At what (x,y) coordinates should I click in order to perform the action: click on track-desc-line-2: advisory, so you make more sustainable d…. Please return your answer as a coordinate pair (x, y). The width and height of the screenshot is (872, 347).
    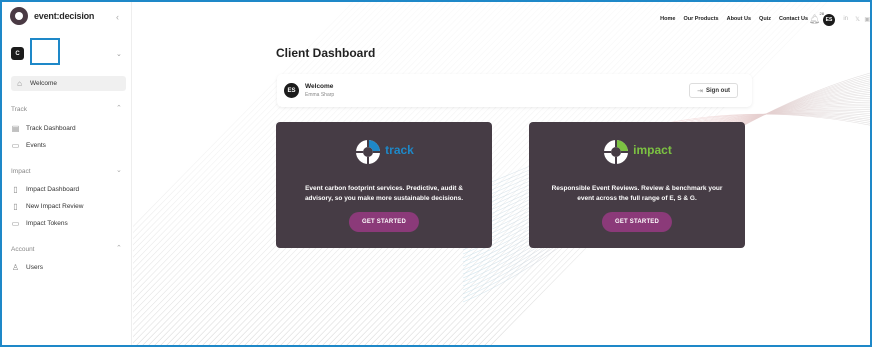
    Looking at the image, I should click on (384, 199).